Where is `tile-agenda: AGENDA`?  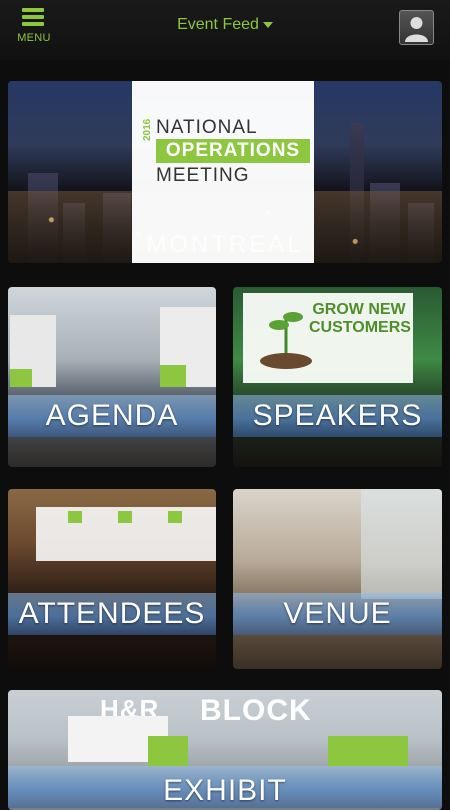
tile-agenda: AGENDA is located at coordinates (112, 377).